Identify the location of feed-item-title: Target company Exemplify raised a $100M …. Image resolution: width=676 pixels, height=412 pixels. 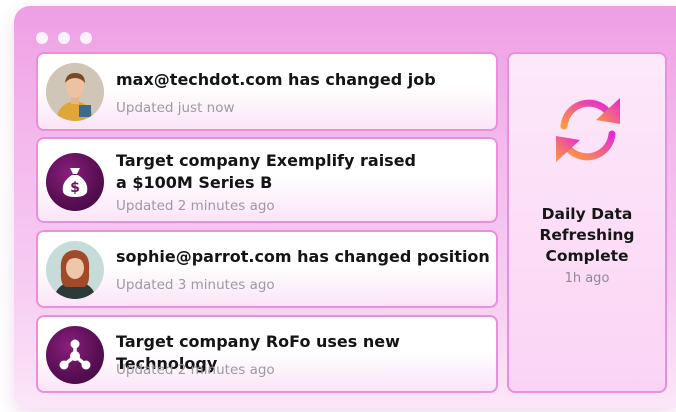
(266, 172).